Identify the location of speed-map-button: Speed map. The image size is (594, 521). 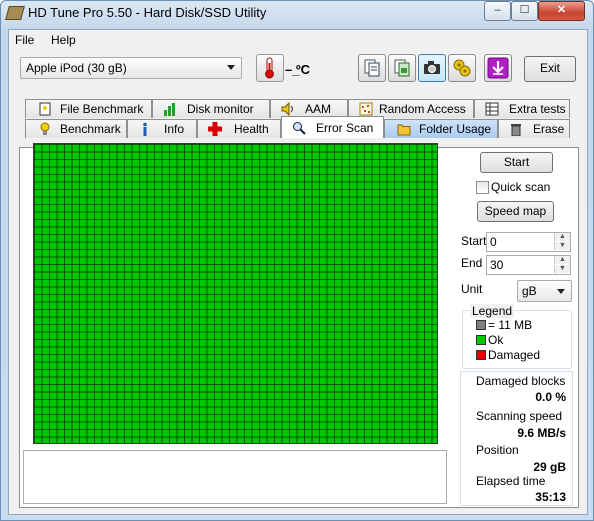
(515, 211).